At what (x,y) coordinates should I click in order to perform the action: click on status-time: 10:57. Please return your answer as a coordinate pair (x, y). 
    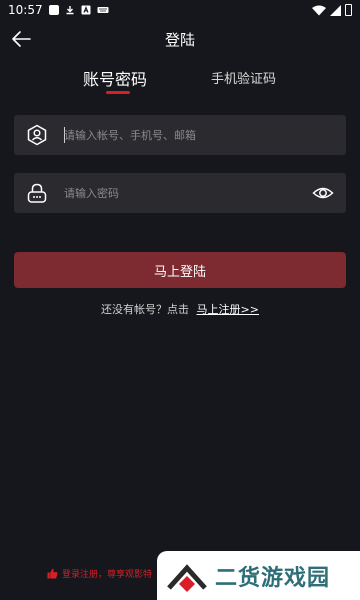
    Looking at the image, I should click on (25, 10).